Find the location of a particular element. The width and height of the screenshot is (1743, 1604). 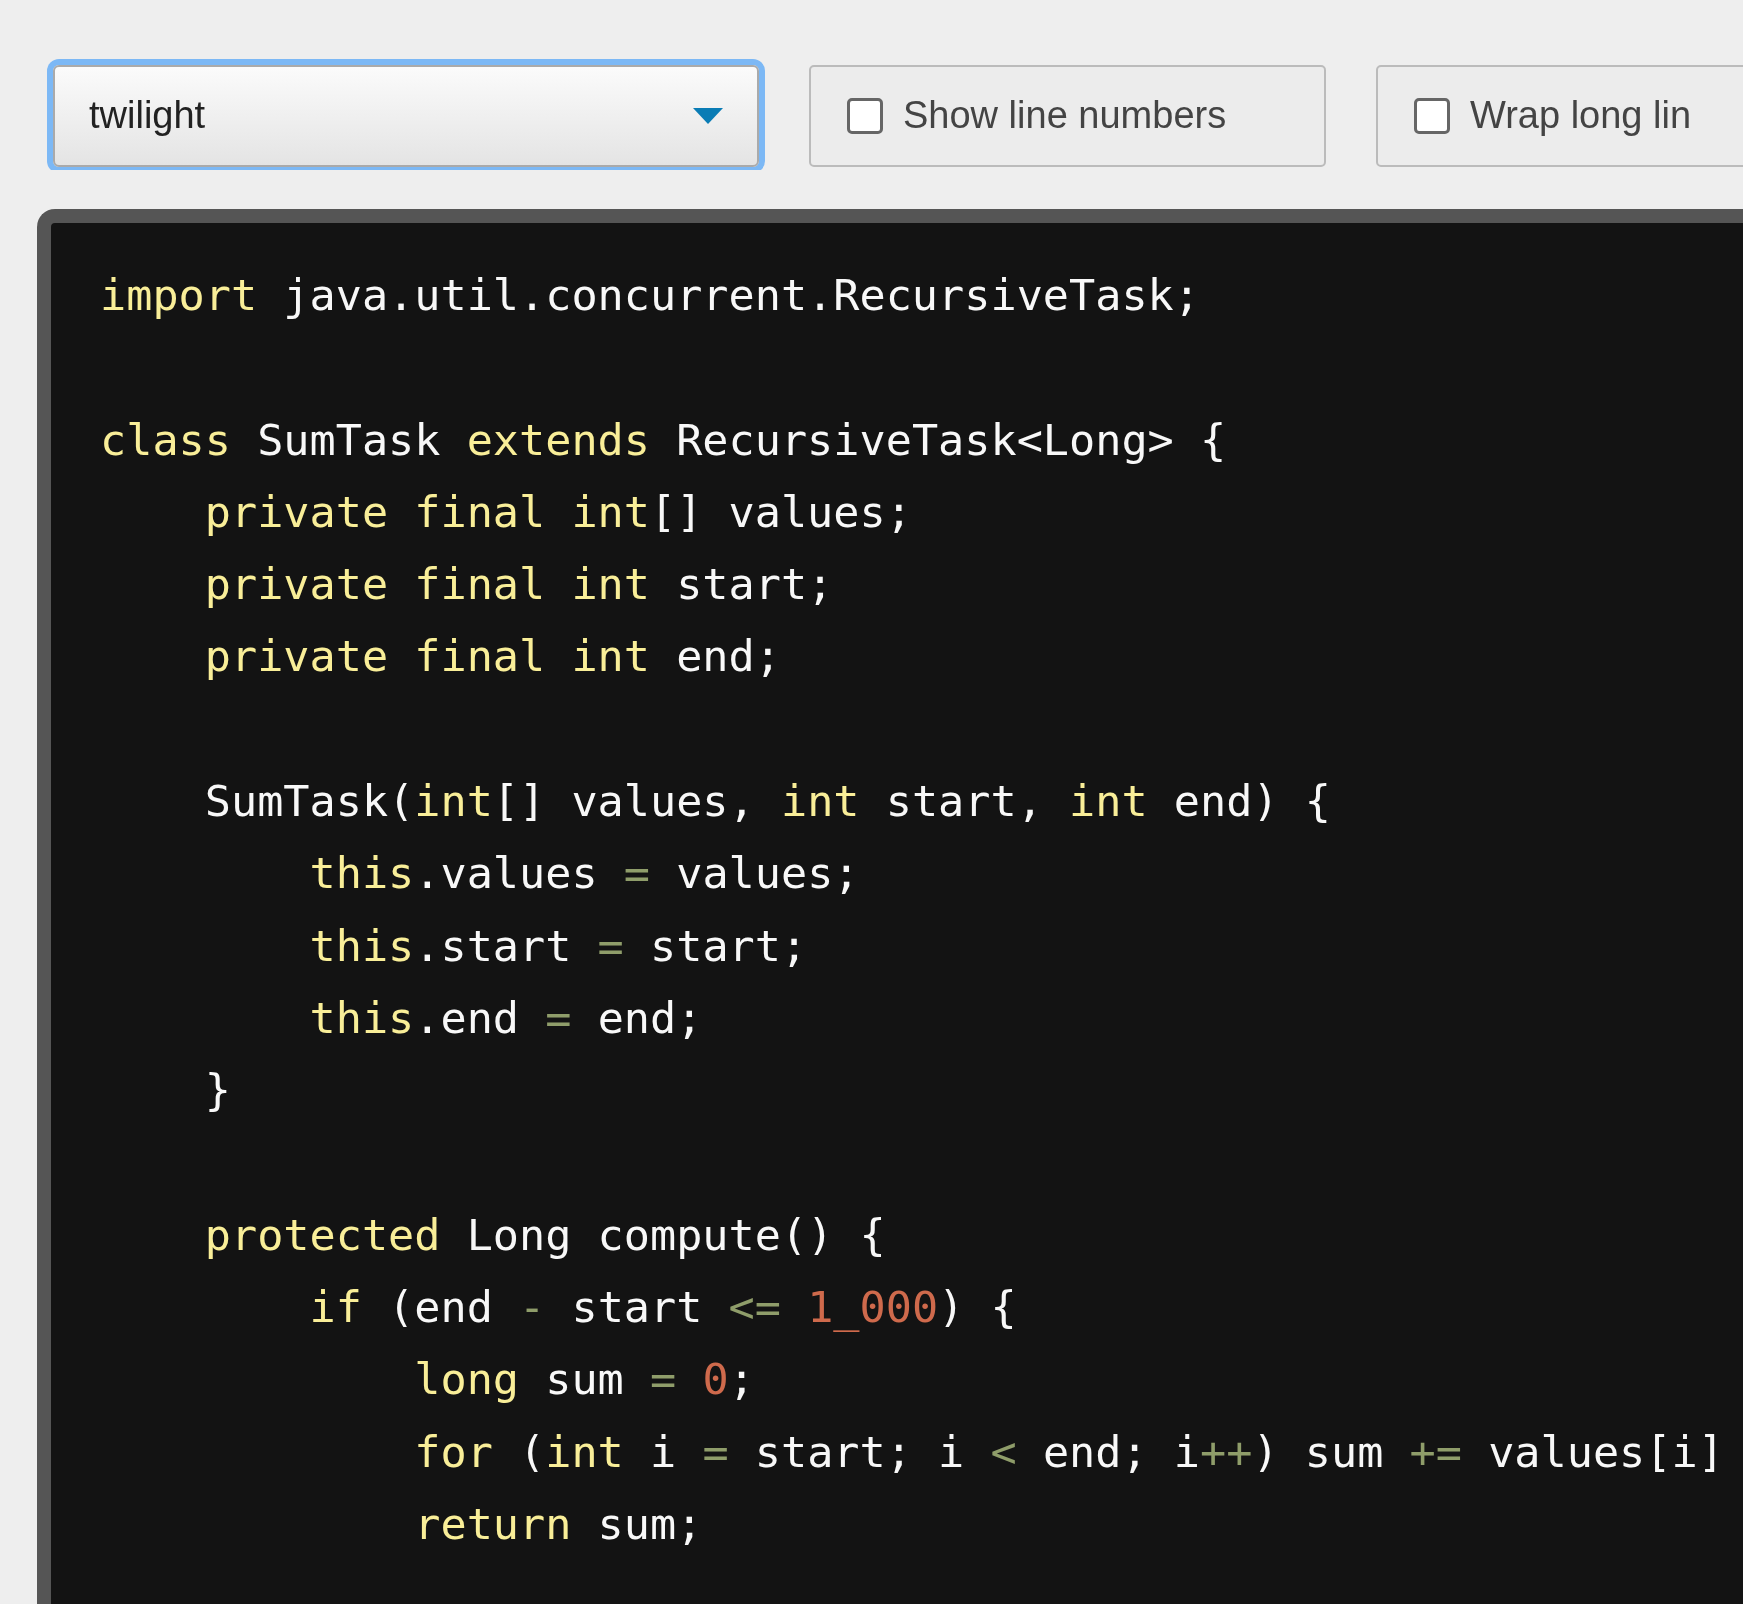

code-line: this.end = end; is located at coordinates (505, 1018).